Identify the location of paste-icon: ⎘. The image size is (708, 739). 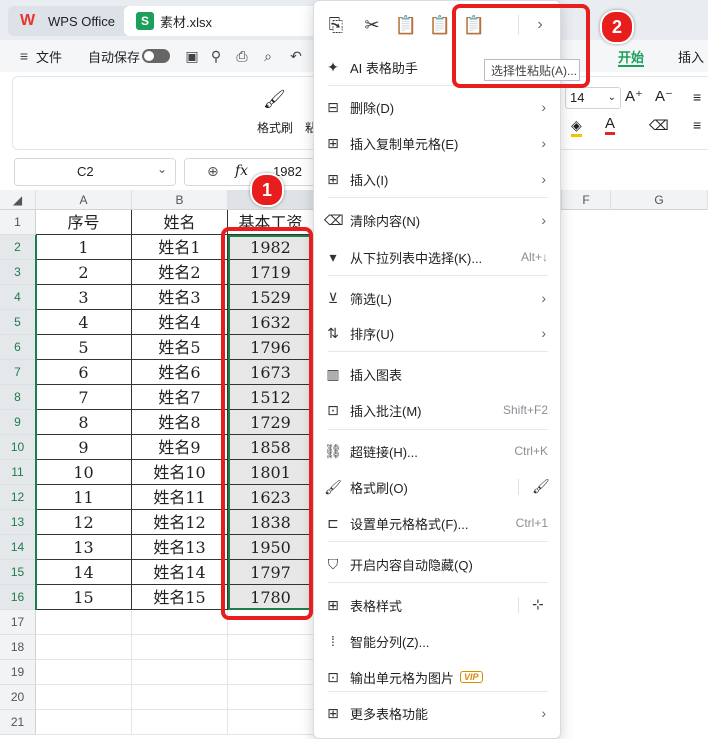
(336, 25).